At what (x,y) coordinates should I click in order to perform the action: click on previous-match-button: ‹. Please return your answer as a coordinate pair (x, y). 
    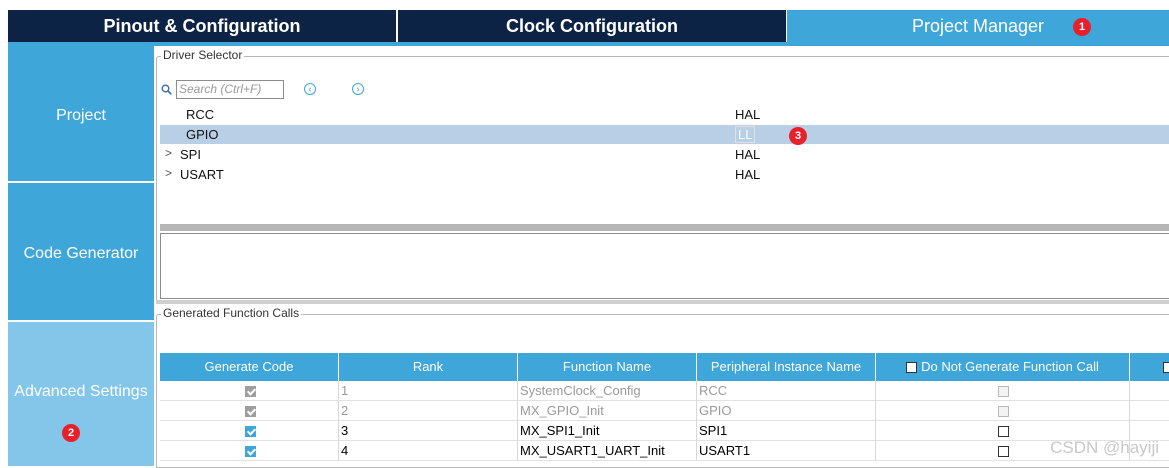
    Looking at the image, I should click on (310, 89).